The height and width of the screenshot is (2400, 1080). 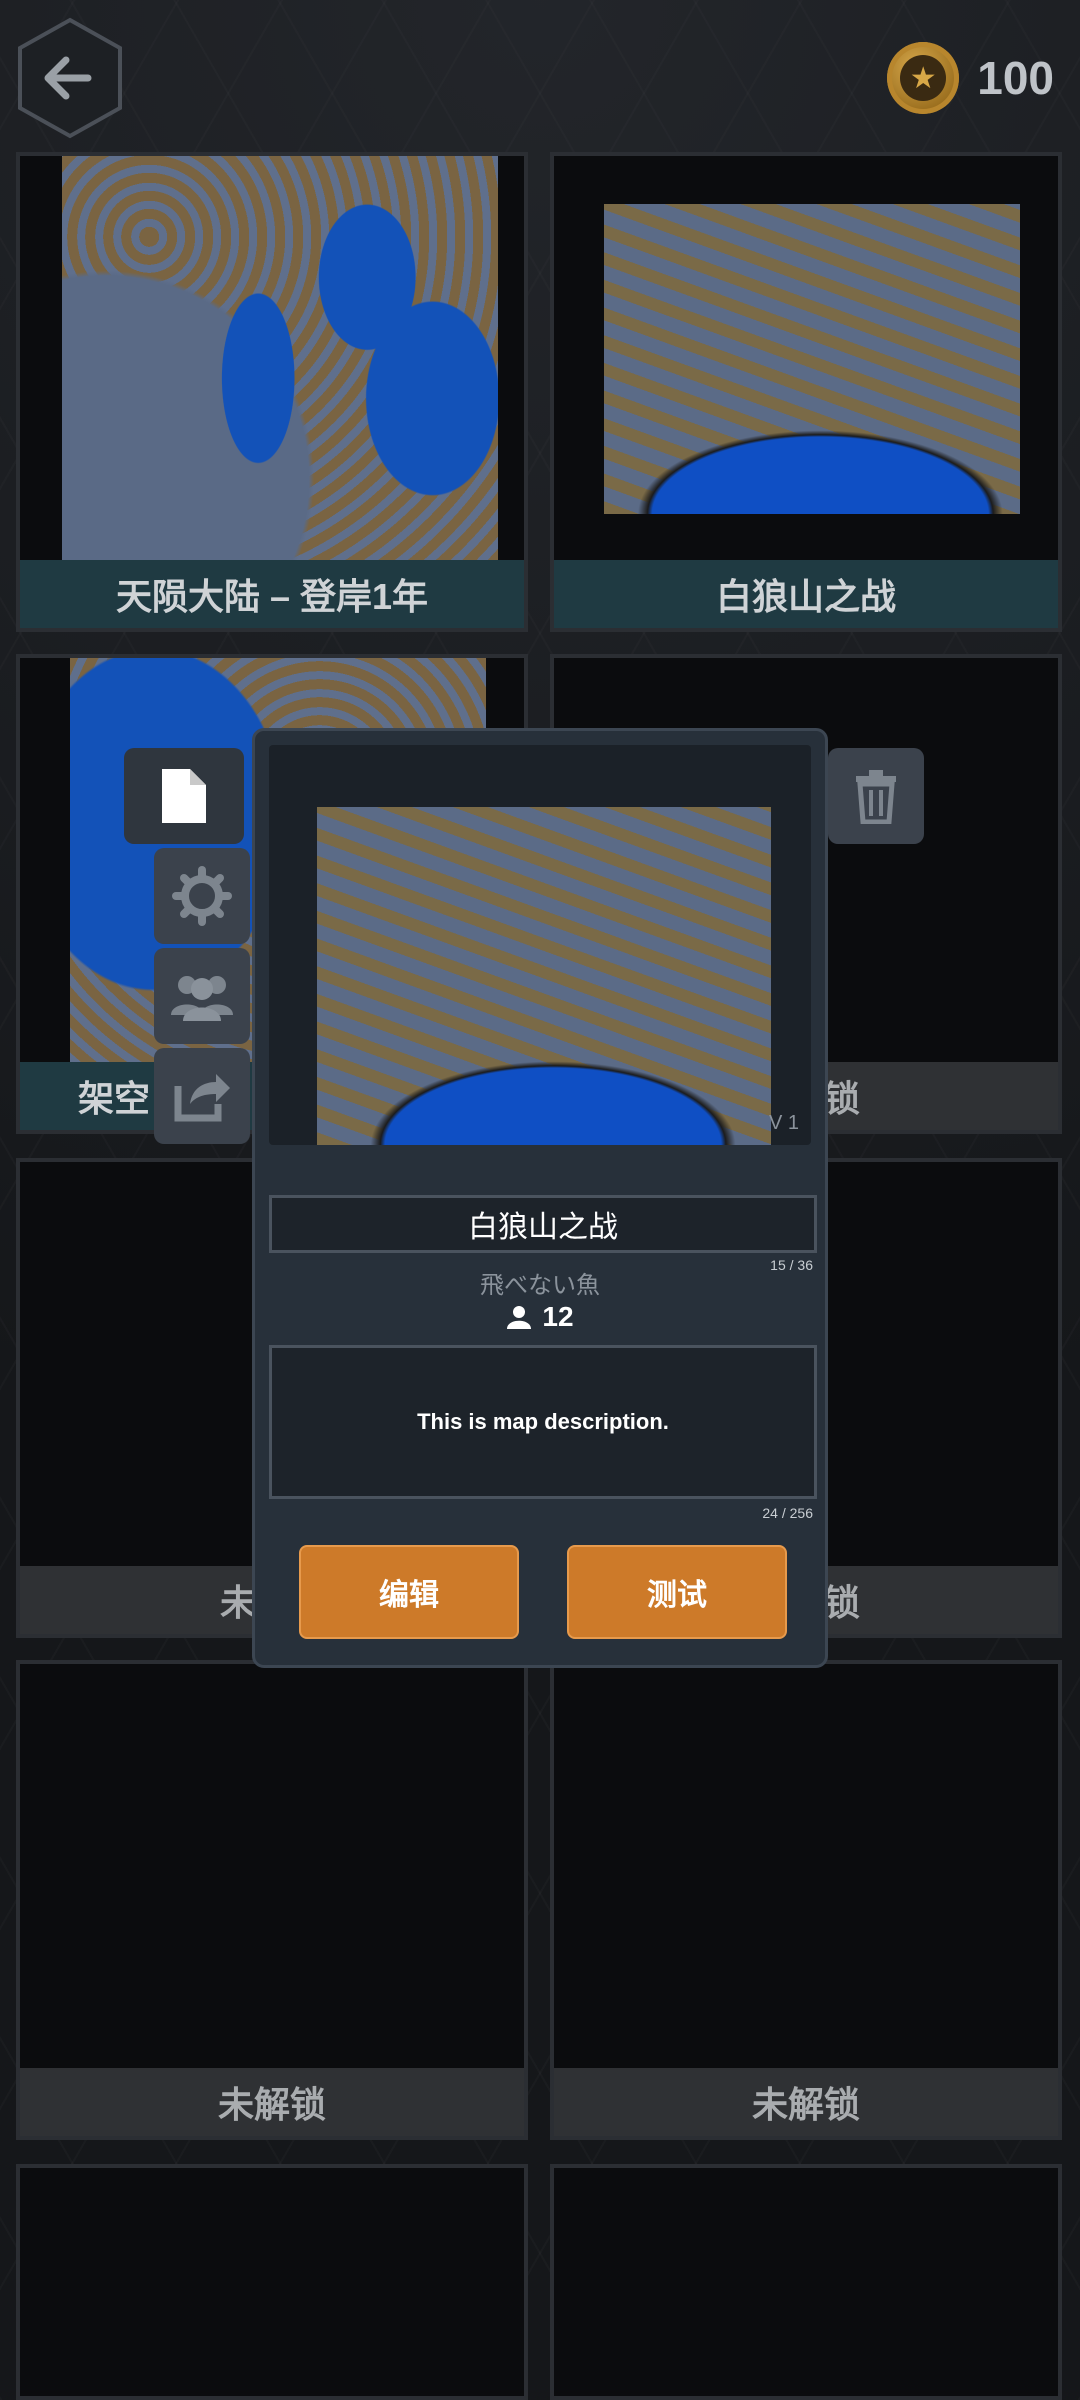 I want to click on player-count-value: 12, so click(x=558, y=1316).